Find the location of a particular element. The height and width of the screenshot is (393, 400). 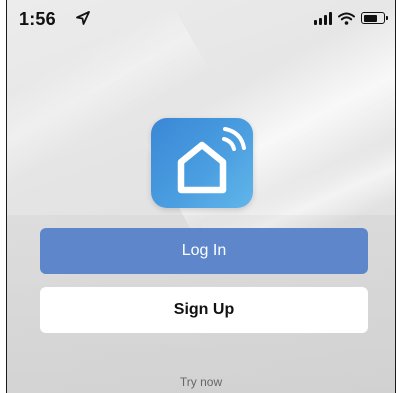

login-button: Log In is located at coordinates (204, 251).